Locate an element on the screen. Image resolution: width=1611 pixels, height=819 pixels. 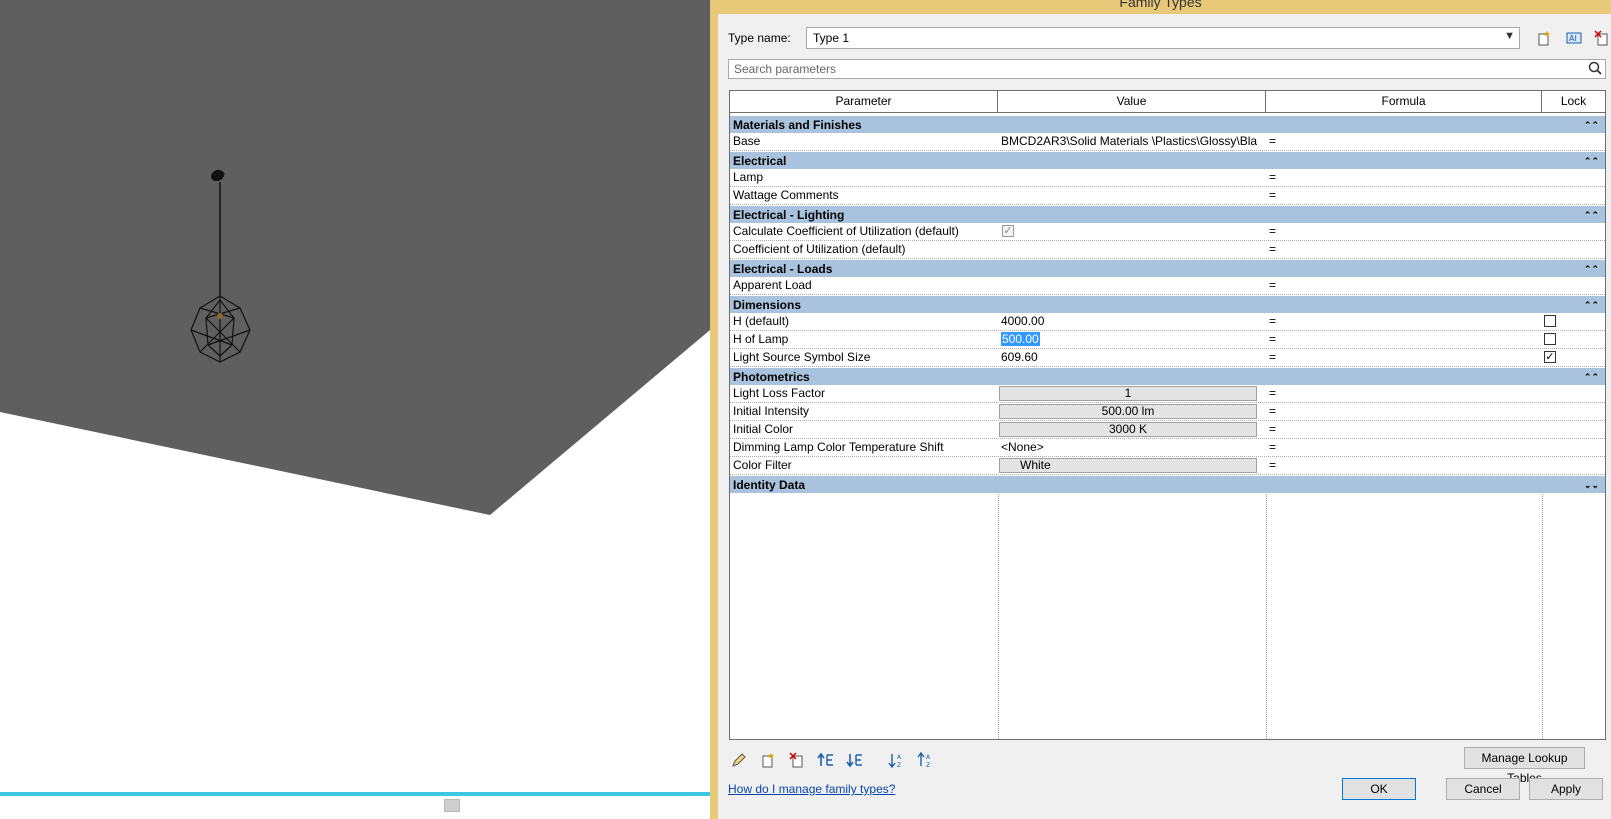
lock-checkbox-h-of-lamp is located at coordinates (1550, 339).